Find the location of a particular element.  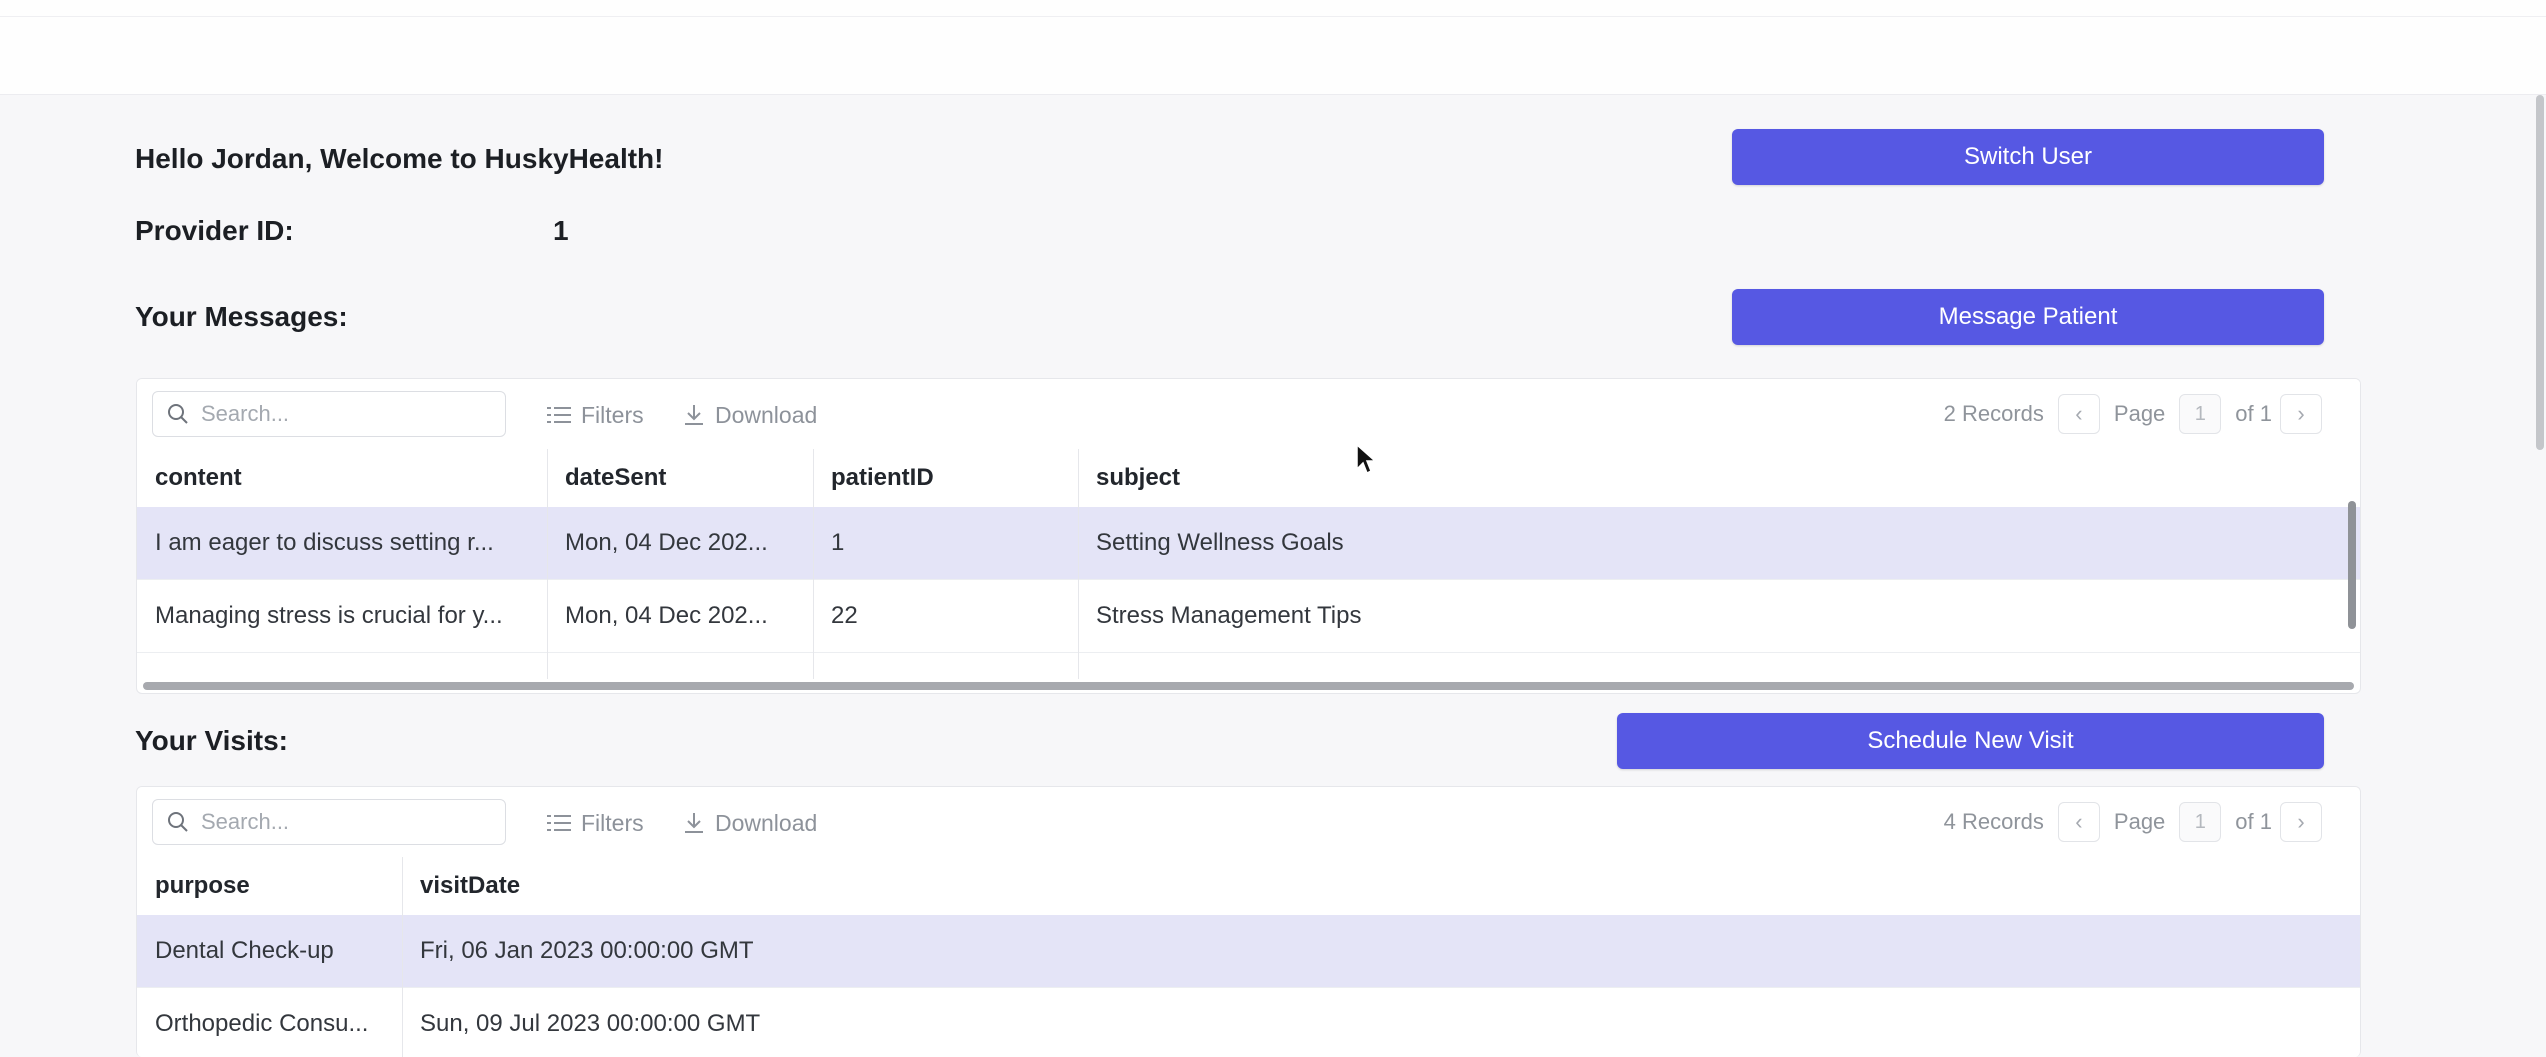

visits-page-label: Page is located at coordinates (2139, 821).